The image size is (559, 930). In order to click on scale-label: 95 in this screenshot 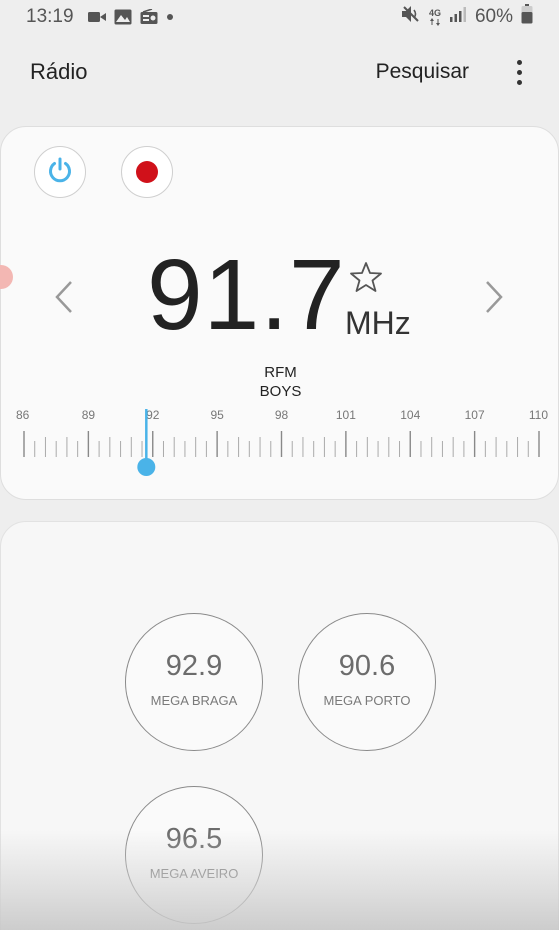, I will do `click(217, 415)`.